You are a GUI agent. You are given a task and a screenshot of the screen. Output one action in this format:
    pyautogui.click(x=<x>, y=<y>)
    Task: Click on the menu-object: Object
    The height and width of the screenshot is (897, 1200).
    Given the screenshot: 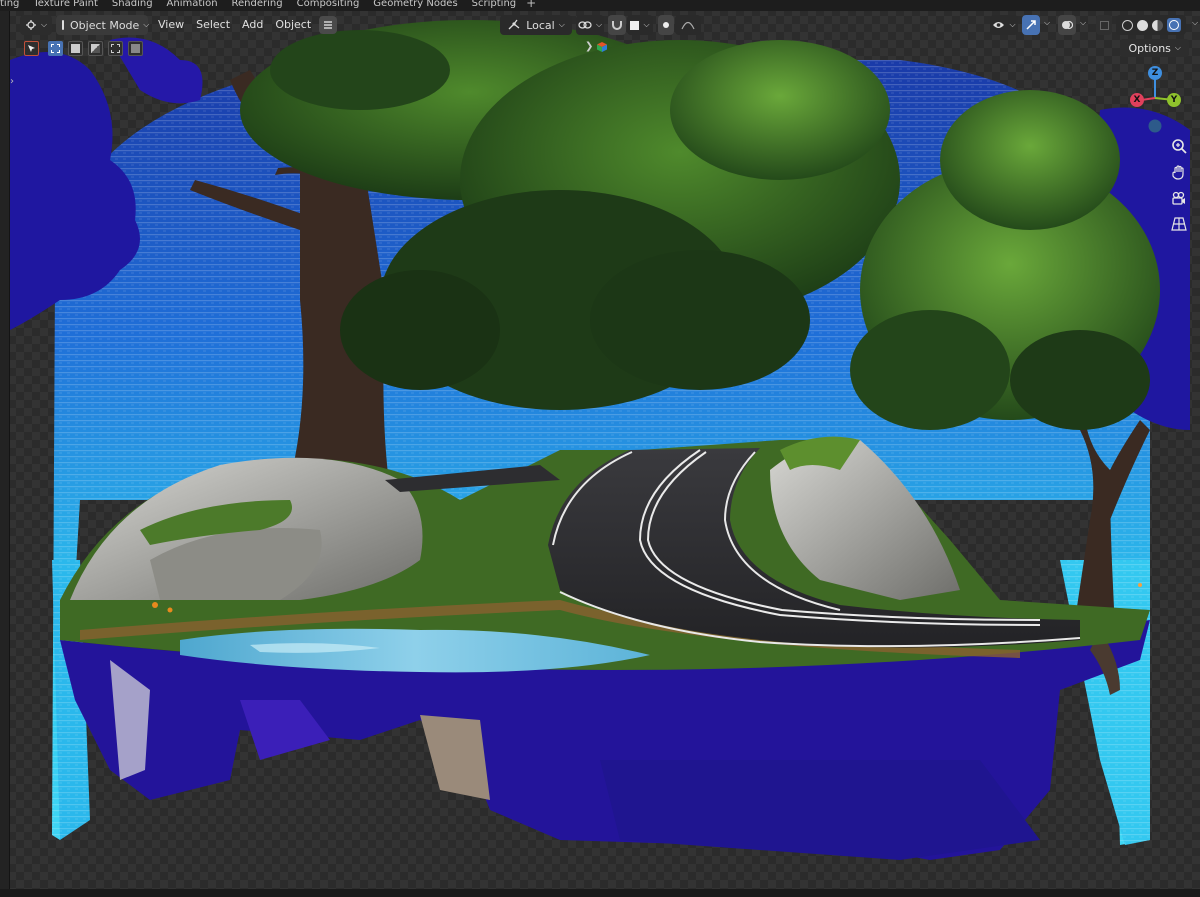 What is the action you would take?
    pyautogui.click(x=293, y=25)
    